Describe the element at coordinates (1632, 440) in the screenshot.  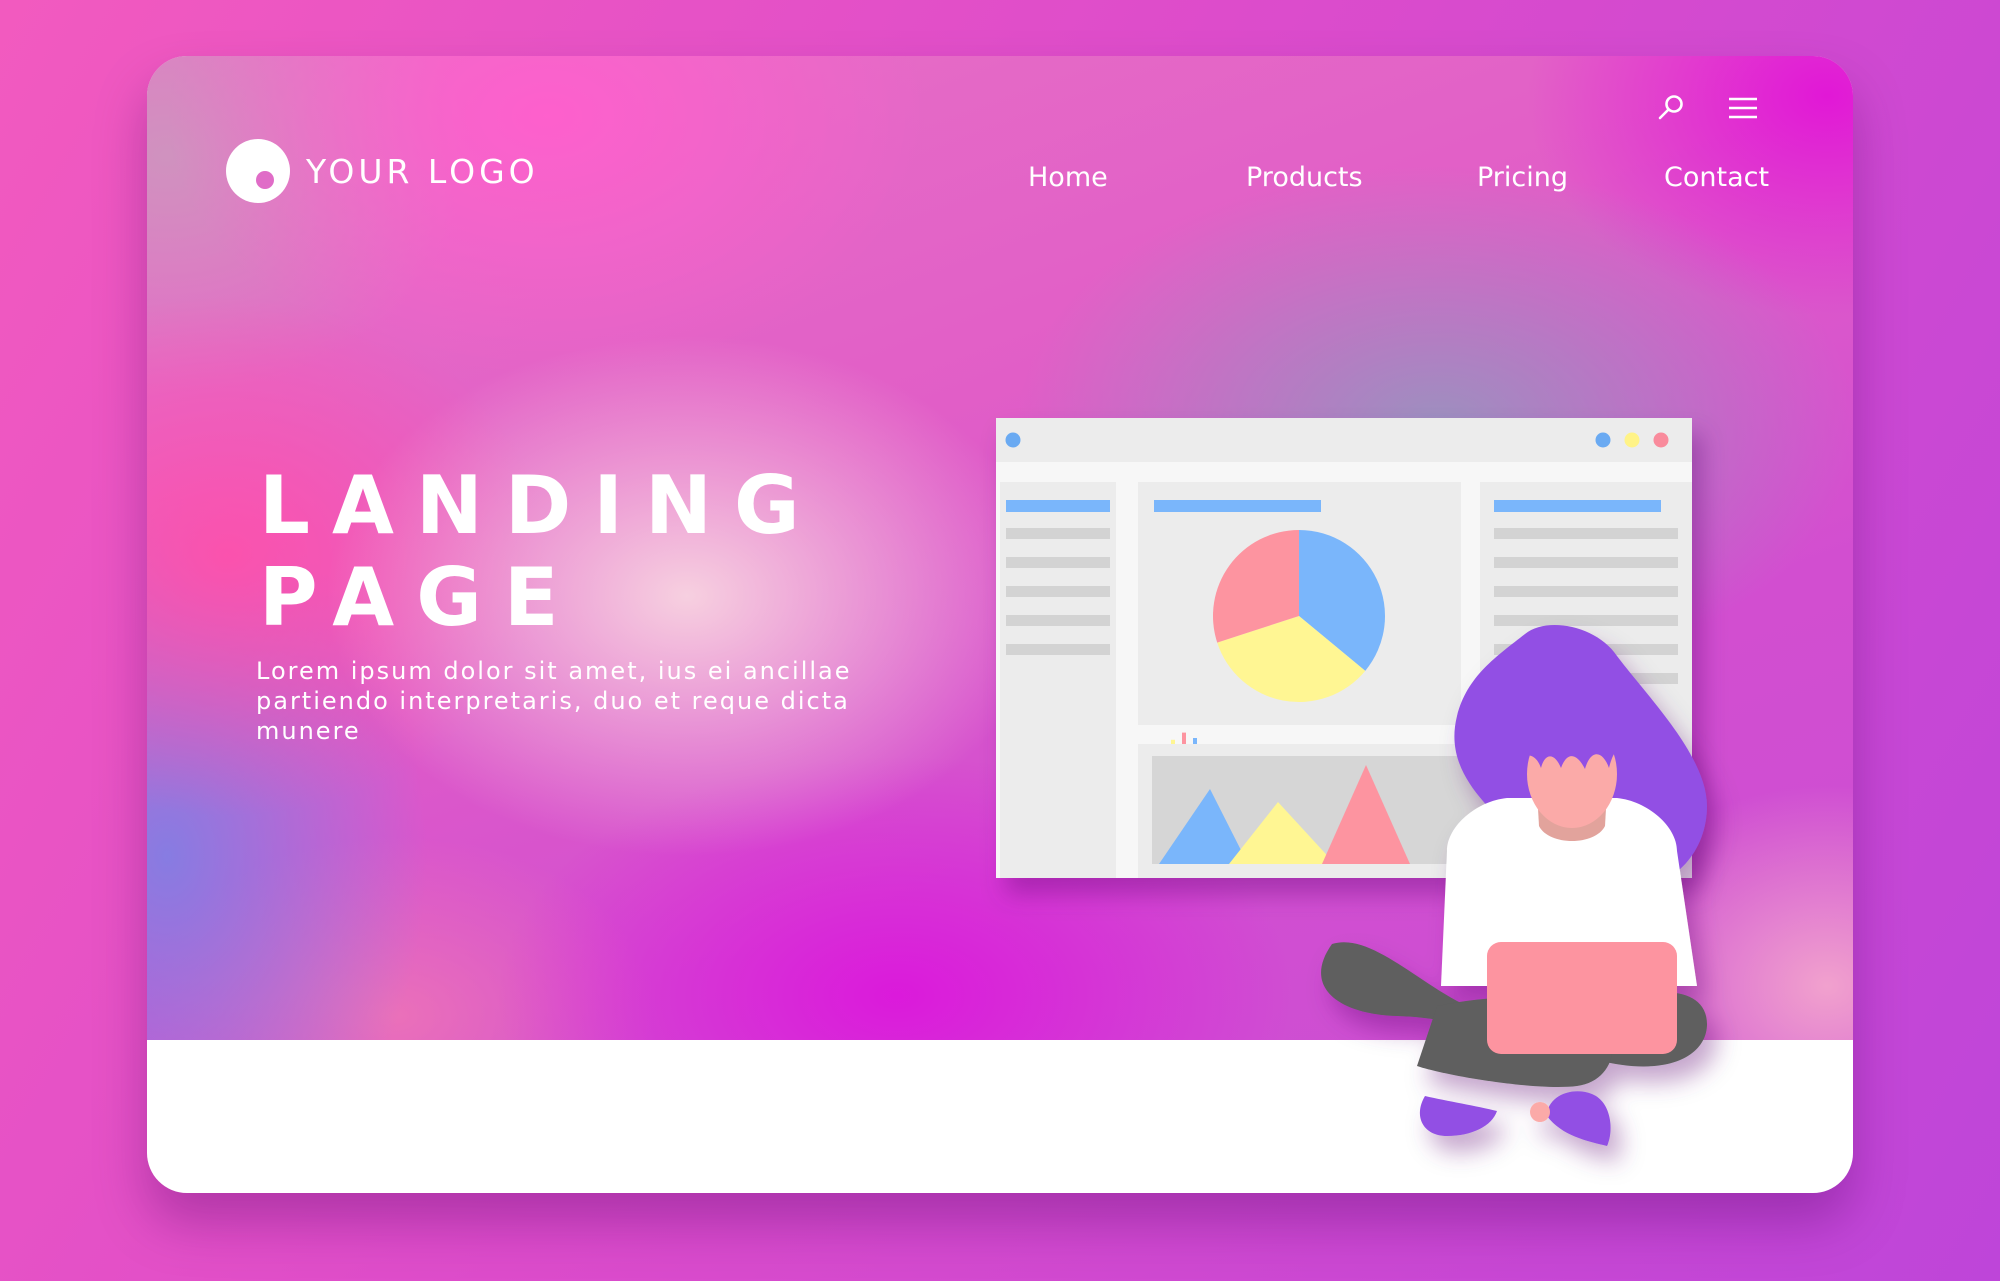
I see `window-control-yellow` at that location.